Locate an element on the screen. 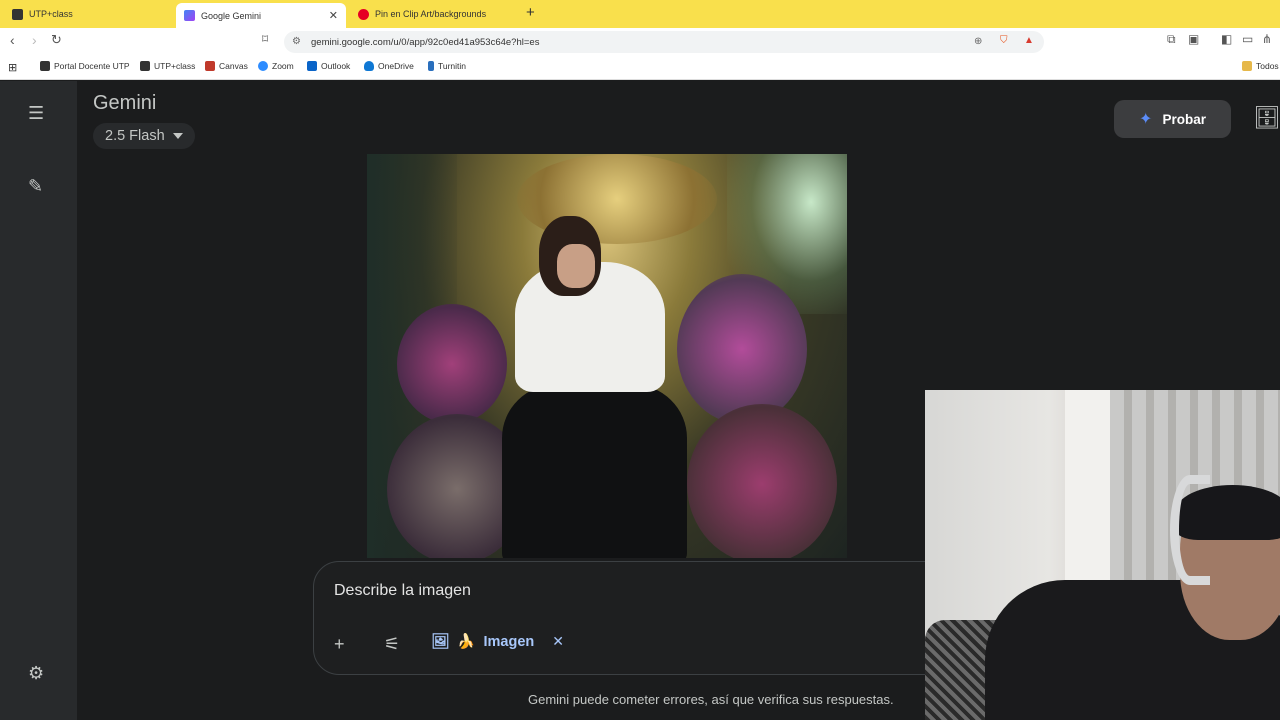 The width and height of the screenshot is (1280, 720). tab-google-gemini: Google Gemini ✕ is located at coordinates (261, 15).